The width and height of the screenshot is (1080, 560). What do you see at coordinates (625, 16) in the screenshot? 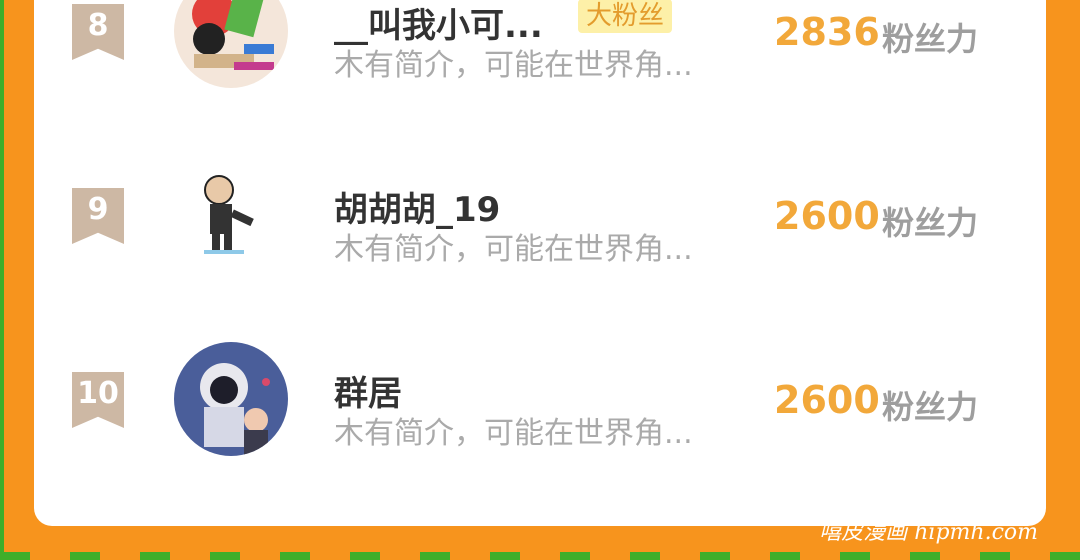
I see `big-fan-badge: 大粉丝` at bounding box center [625, 16].